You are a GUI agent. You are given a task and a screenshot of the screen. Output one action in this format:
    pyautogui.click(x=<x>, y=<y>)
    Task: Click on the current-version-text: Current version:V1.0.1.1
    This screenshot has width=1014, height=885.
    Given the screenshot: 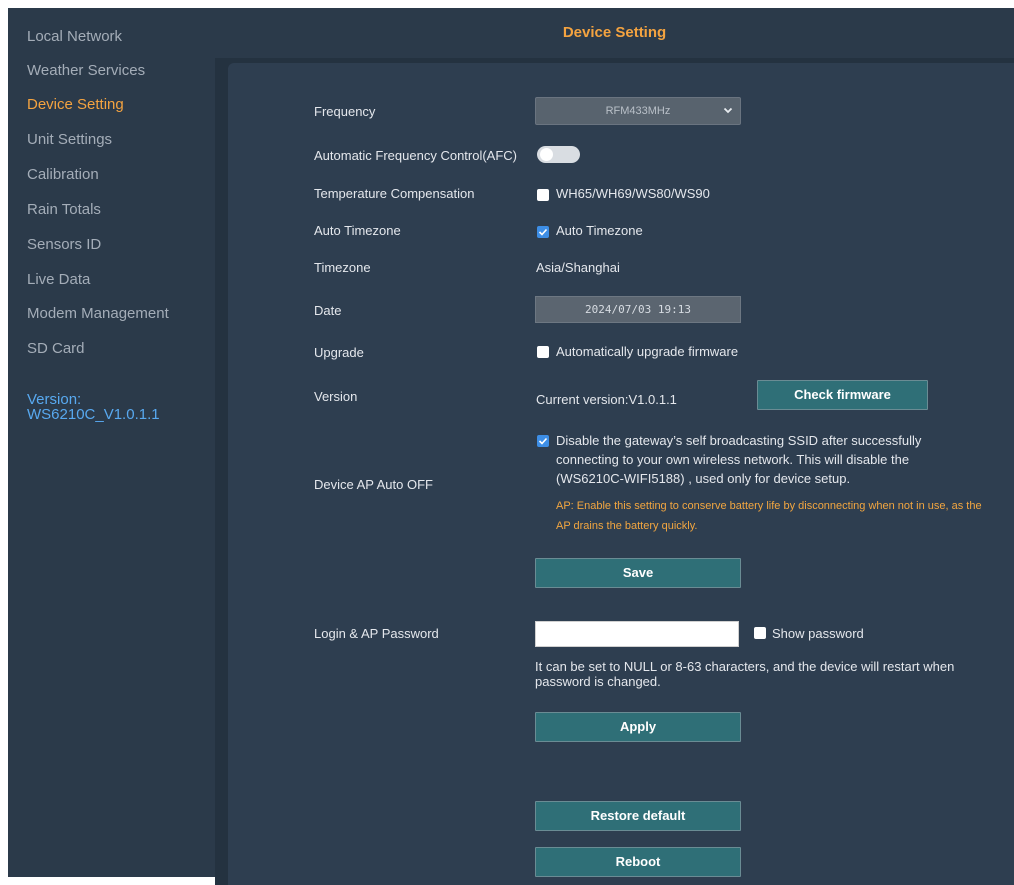 What is the action you would take?
    pyautogui.click(x=606, y=399)
    